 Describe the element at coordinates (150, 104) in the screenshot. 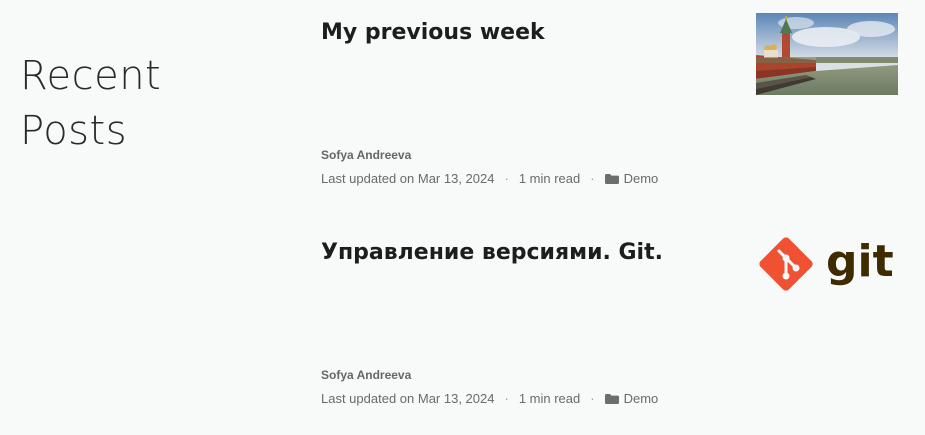

I see `section-title: Recent Posts` at that location.